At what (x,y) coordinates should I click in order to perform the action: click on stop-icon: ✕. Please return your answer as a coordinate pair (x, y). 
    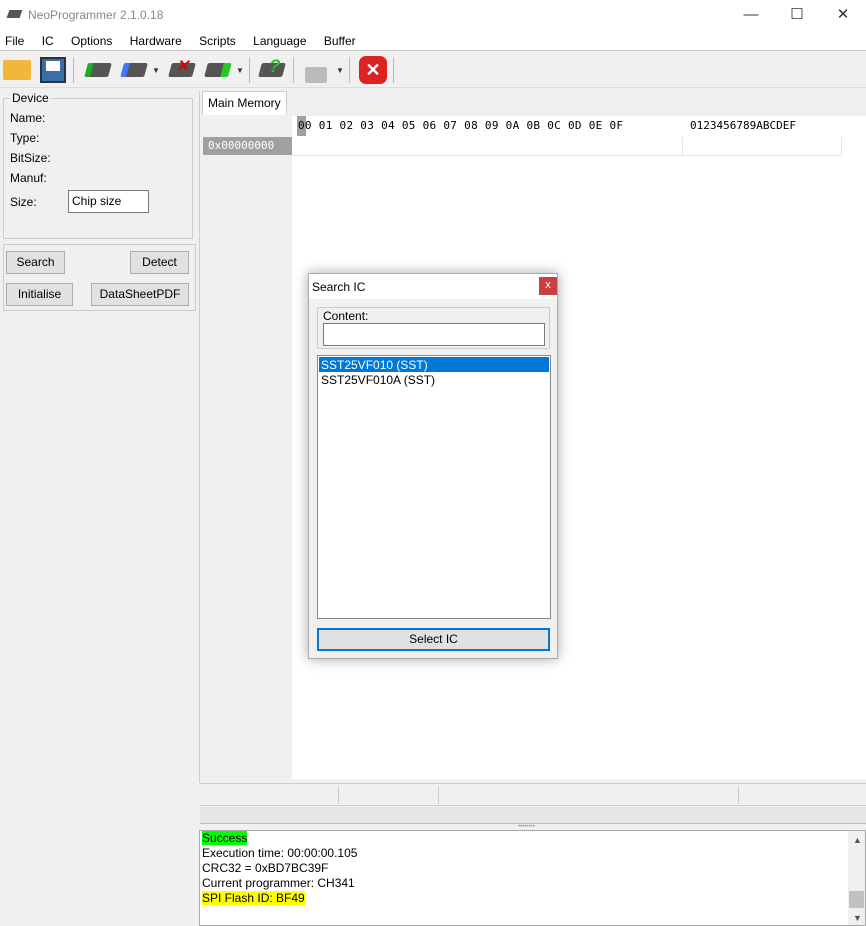
    Looking at the image, I should click on (373, 70).